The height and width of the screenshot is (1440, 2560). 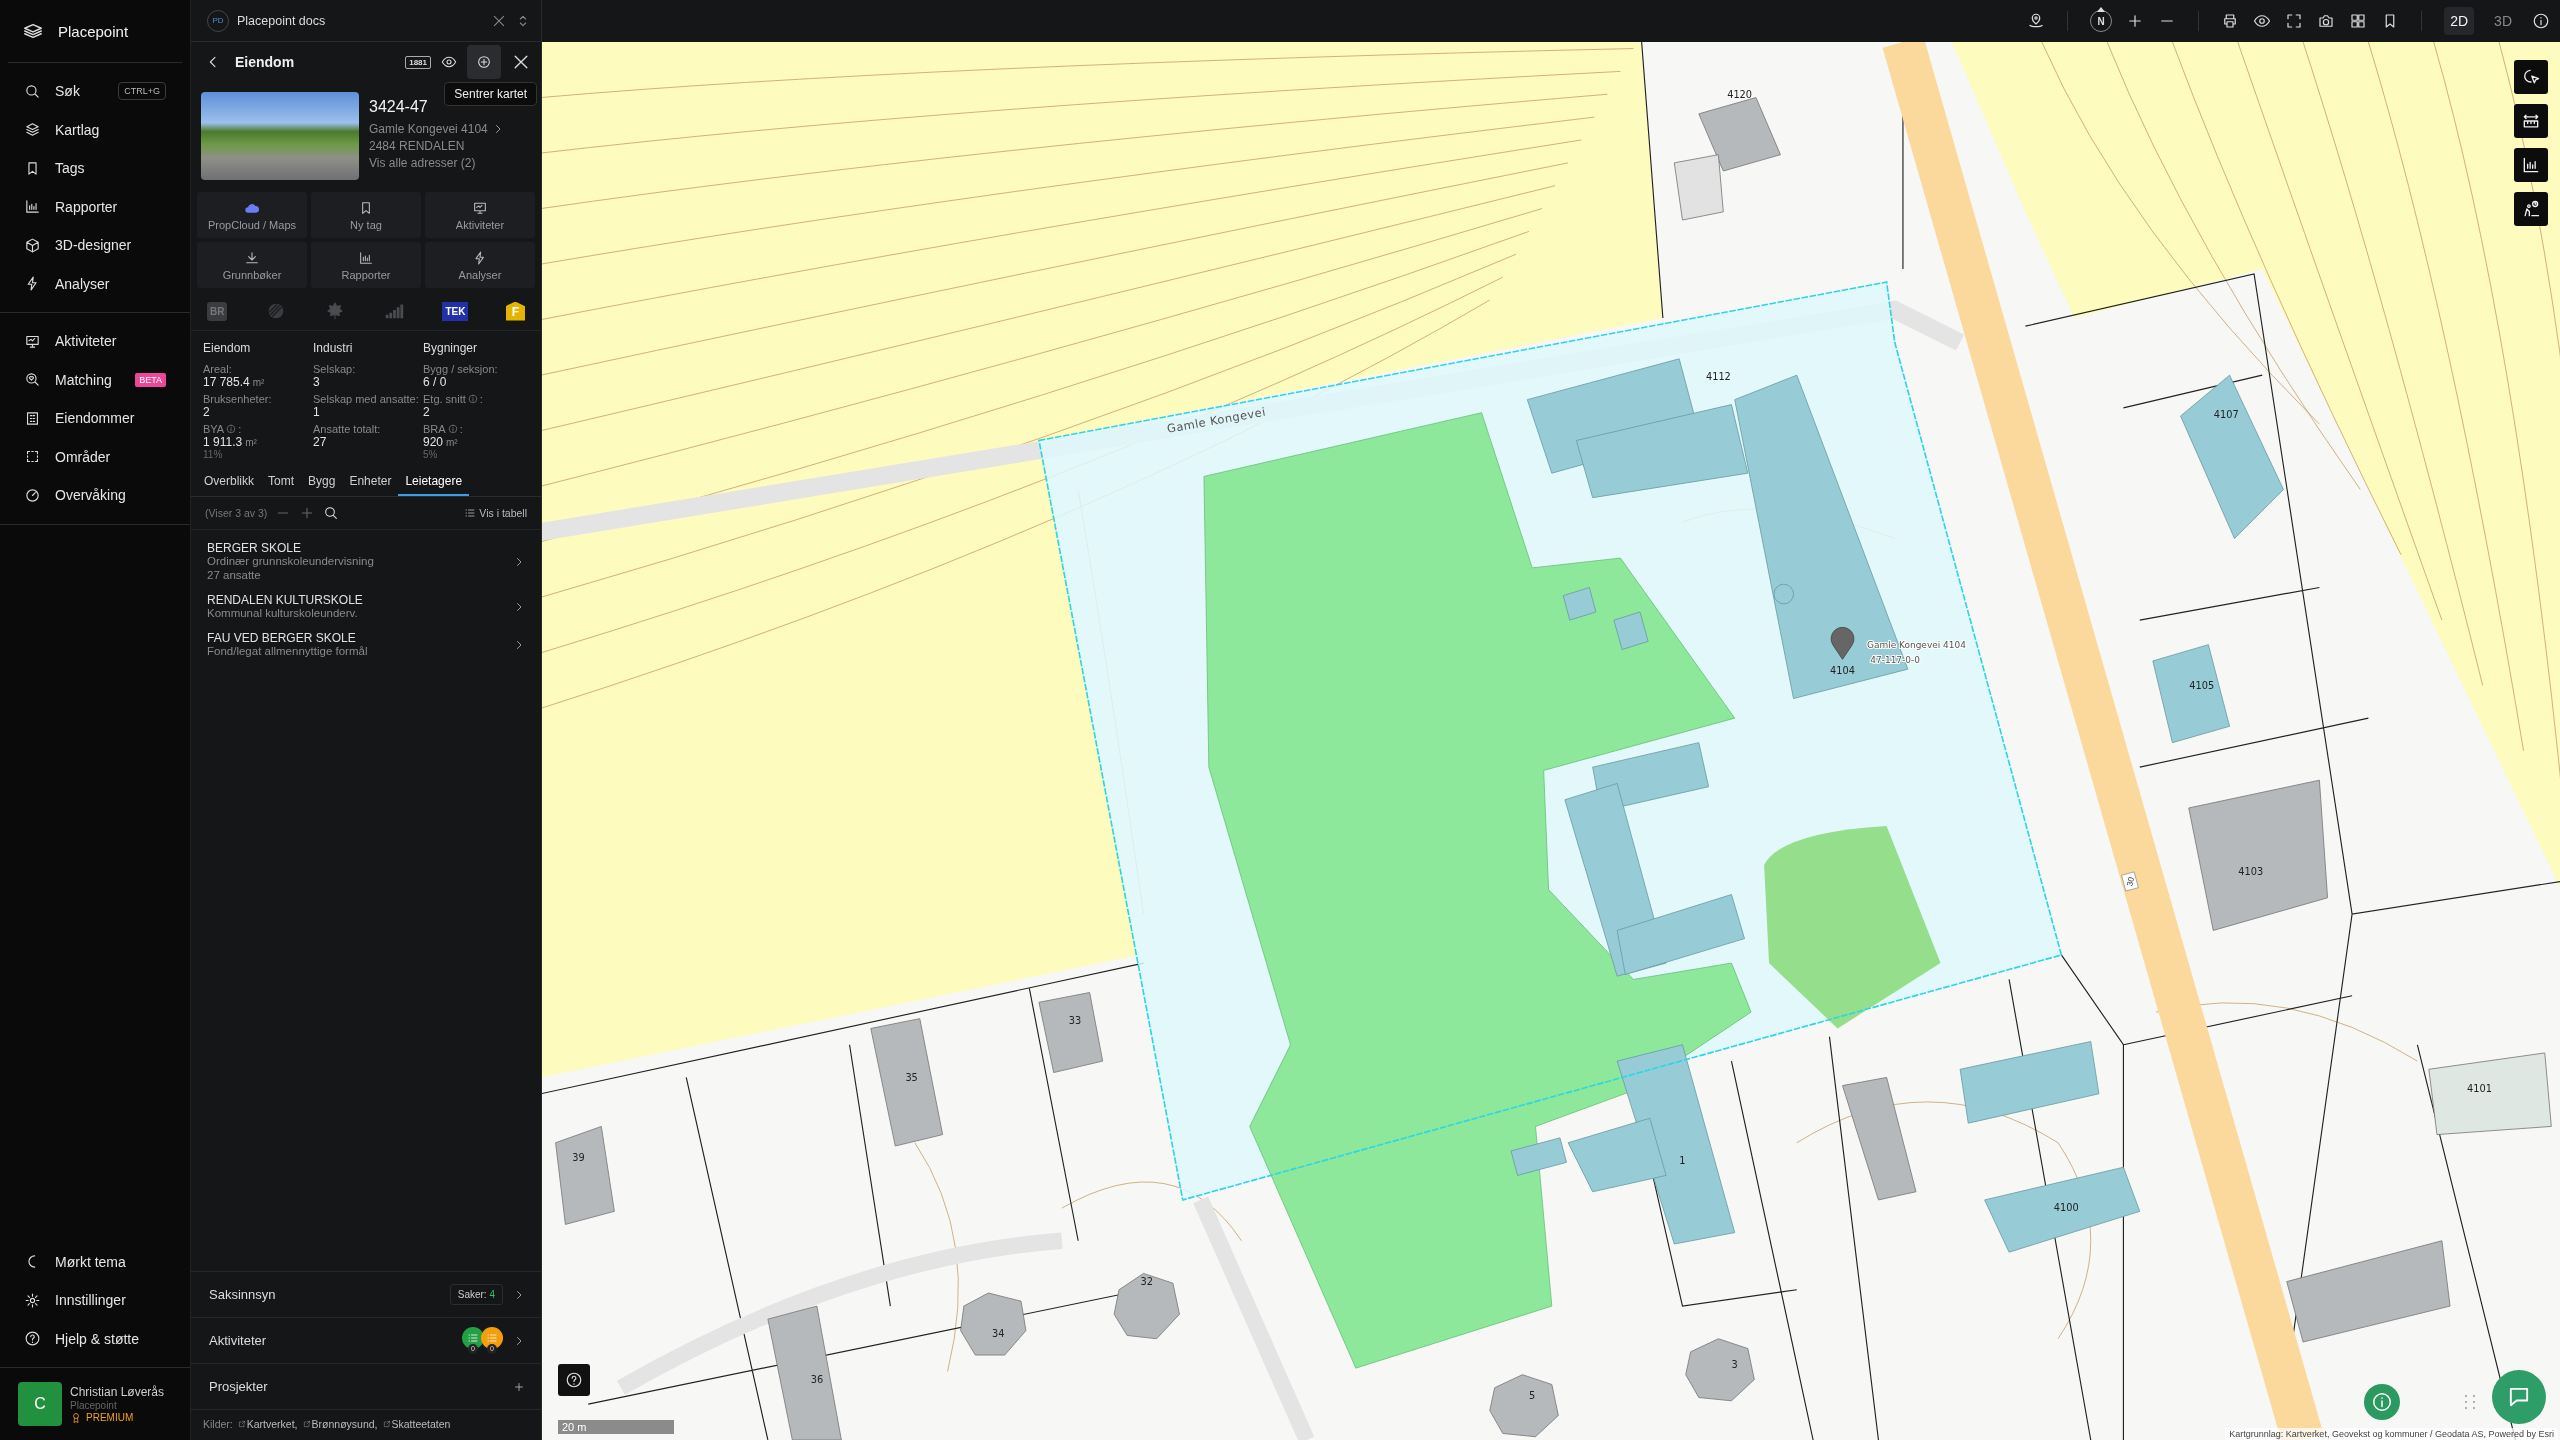 What do you see at coordinates (436, 163) in the screenshot?
I see `all-addresses-link: Vis alle adresser (2)` at bounding box center [436, 163].